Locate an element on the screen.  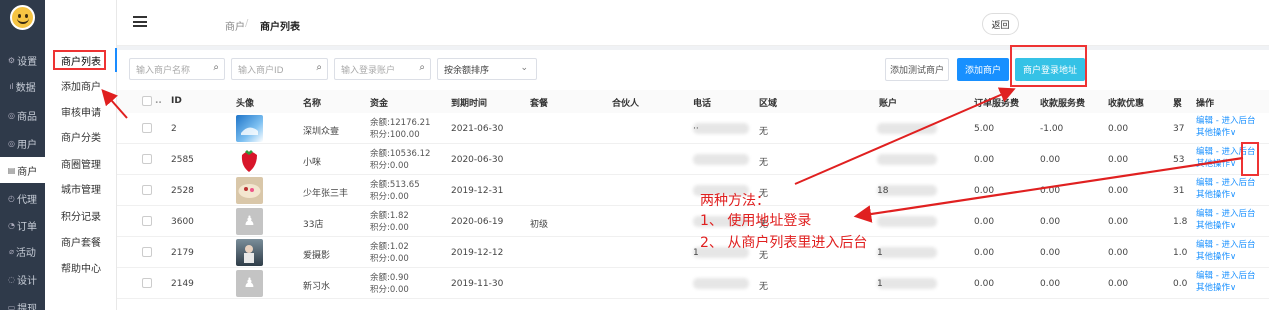
annotation-note-title: 两种方法： is located at coordinates (735, 201).